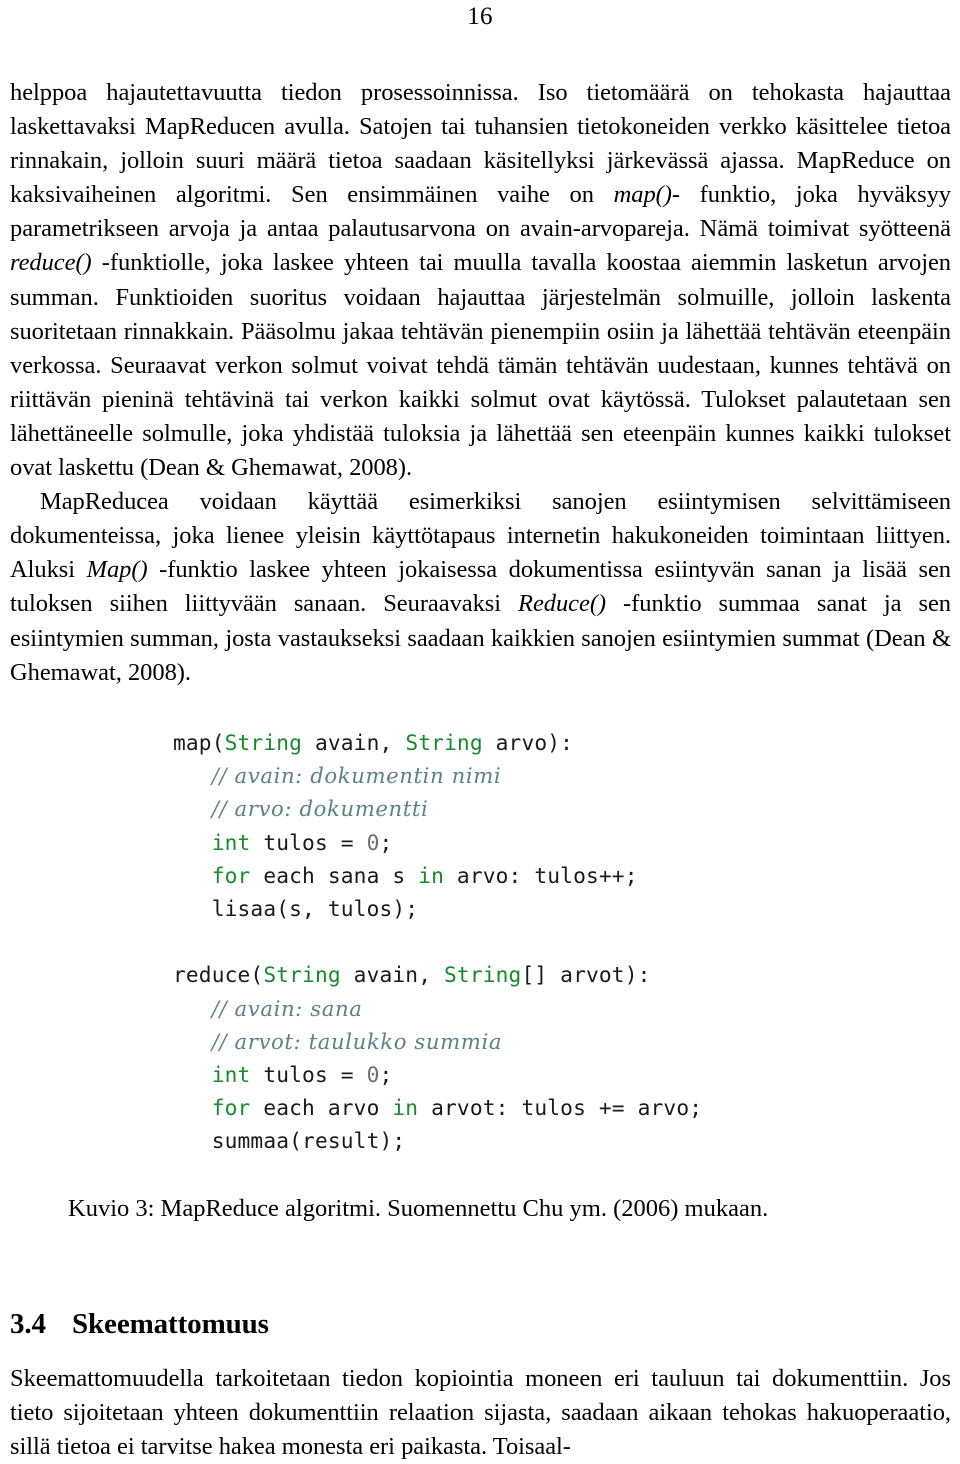 The image size is (960, 1464). What do you see at coordinates (523, 808) in the screenshot?
I see `code-line: // arvo: dokumentti` at bounding box center [523, 808].